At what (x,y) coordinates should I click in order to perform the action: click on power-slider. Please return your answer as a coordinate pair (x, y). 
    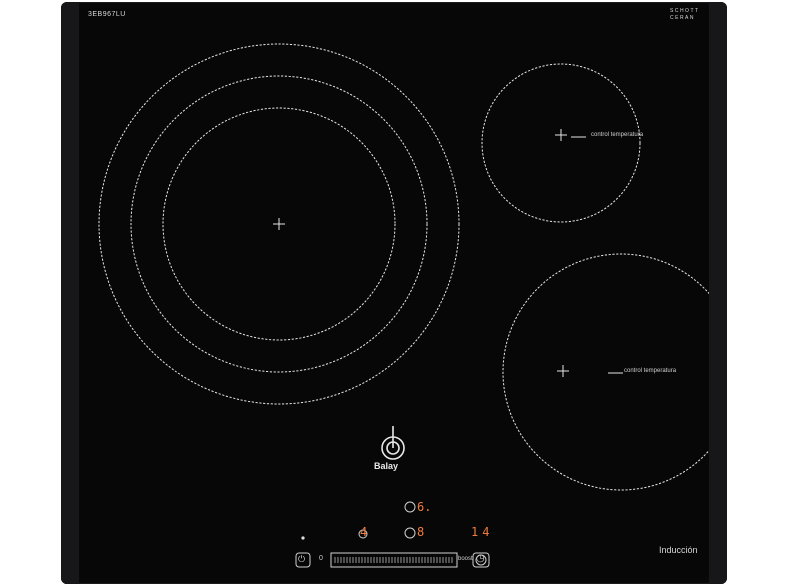
    Looking at the image, I should click on (393, 560).